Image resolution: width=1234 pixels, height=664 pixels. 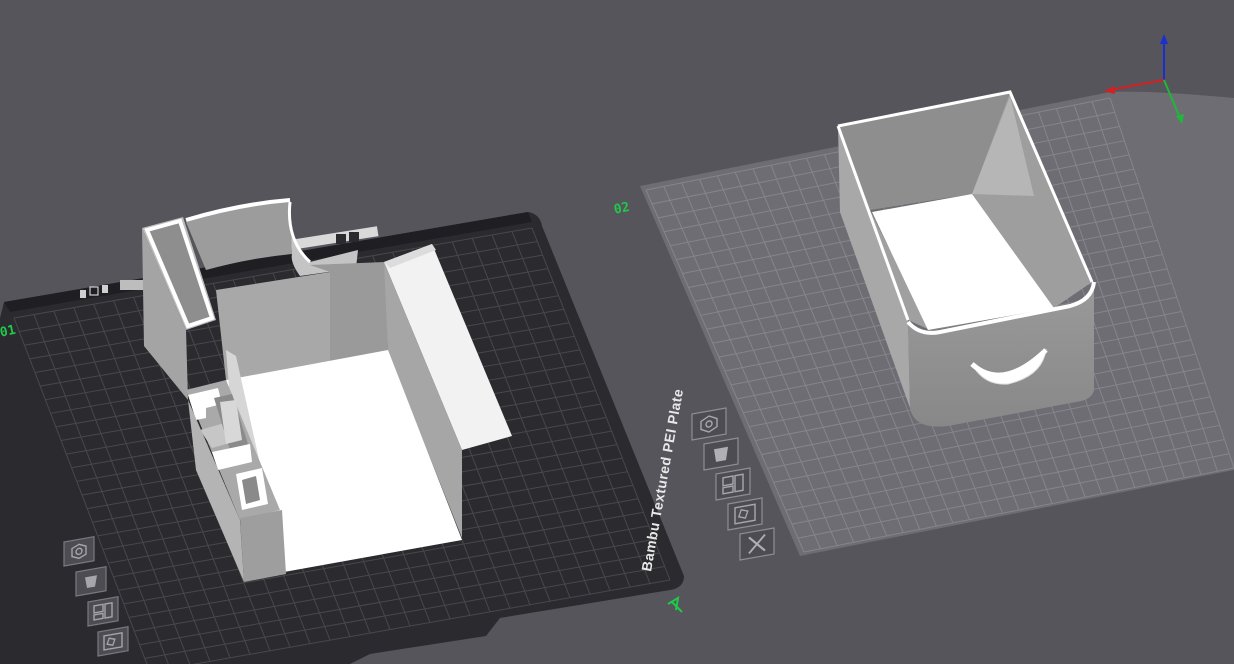 I want to click on plate-1-auto-place-button, so click(x=113, y=641).